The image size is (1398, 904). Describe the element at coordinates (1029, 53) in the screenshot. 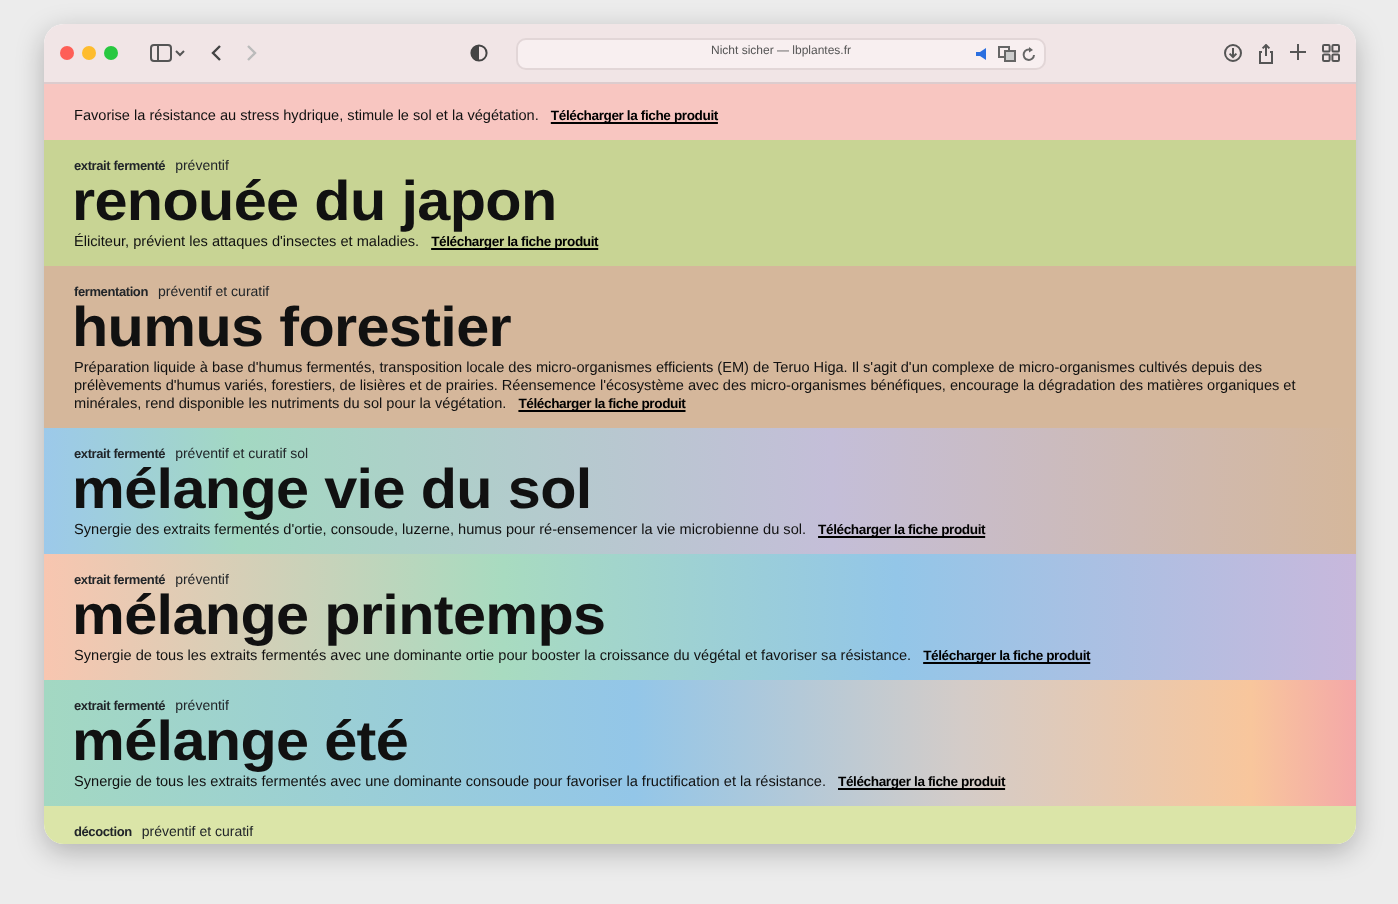

I see `reload-icon` at that location.